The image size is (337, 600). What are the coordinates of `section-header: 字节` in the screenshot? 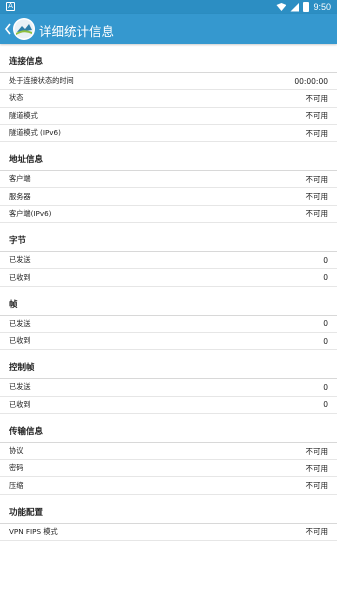 It's located at (168, 238).